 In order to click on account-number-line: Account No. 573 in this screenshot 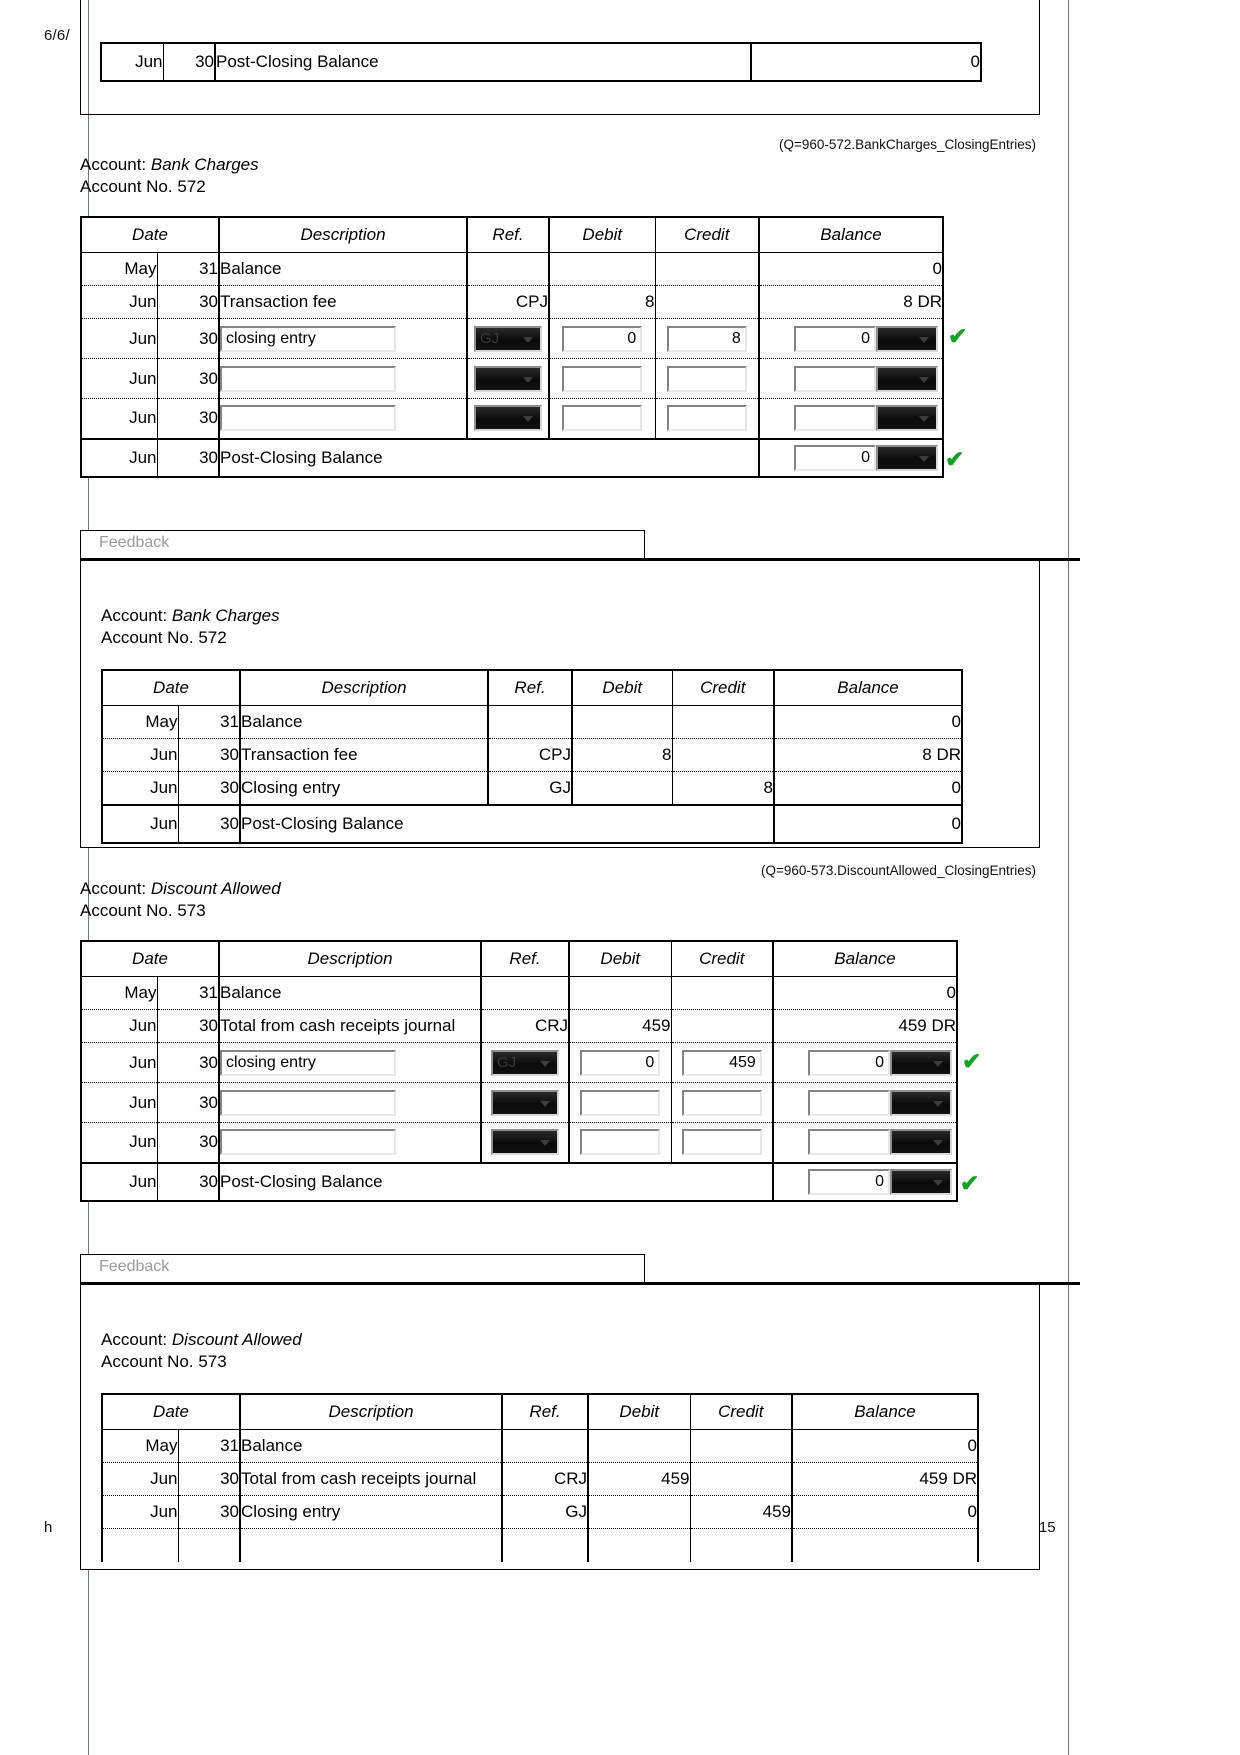, I will do `click(201, 1362)`.